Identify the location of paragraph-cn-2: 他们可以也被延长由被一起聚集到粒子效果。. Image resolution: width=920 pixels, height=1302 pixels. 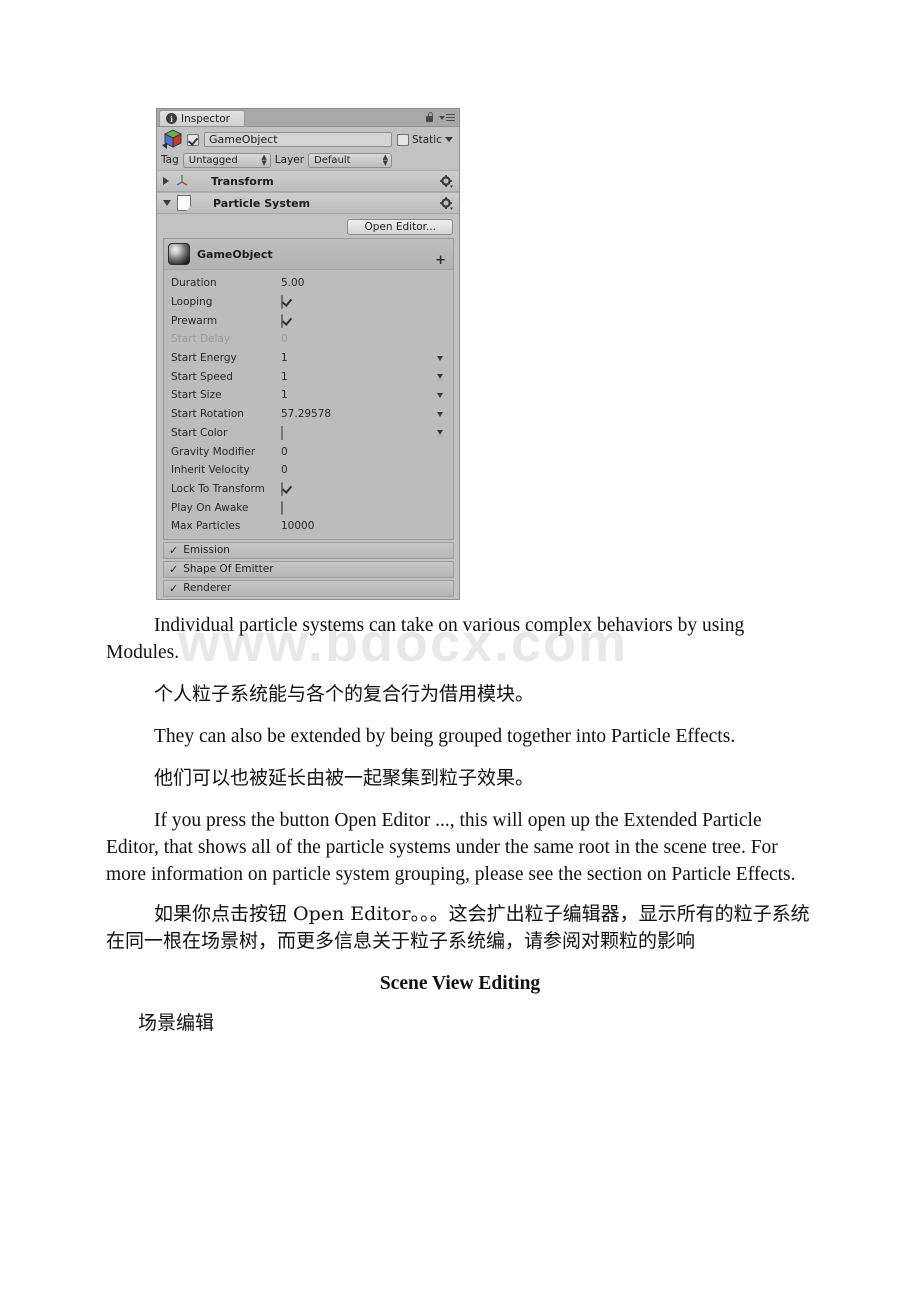
(344, 778).